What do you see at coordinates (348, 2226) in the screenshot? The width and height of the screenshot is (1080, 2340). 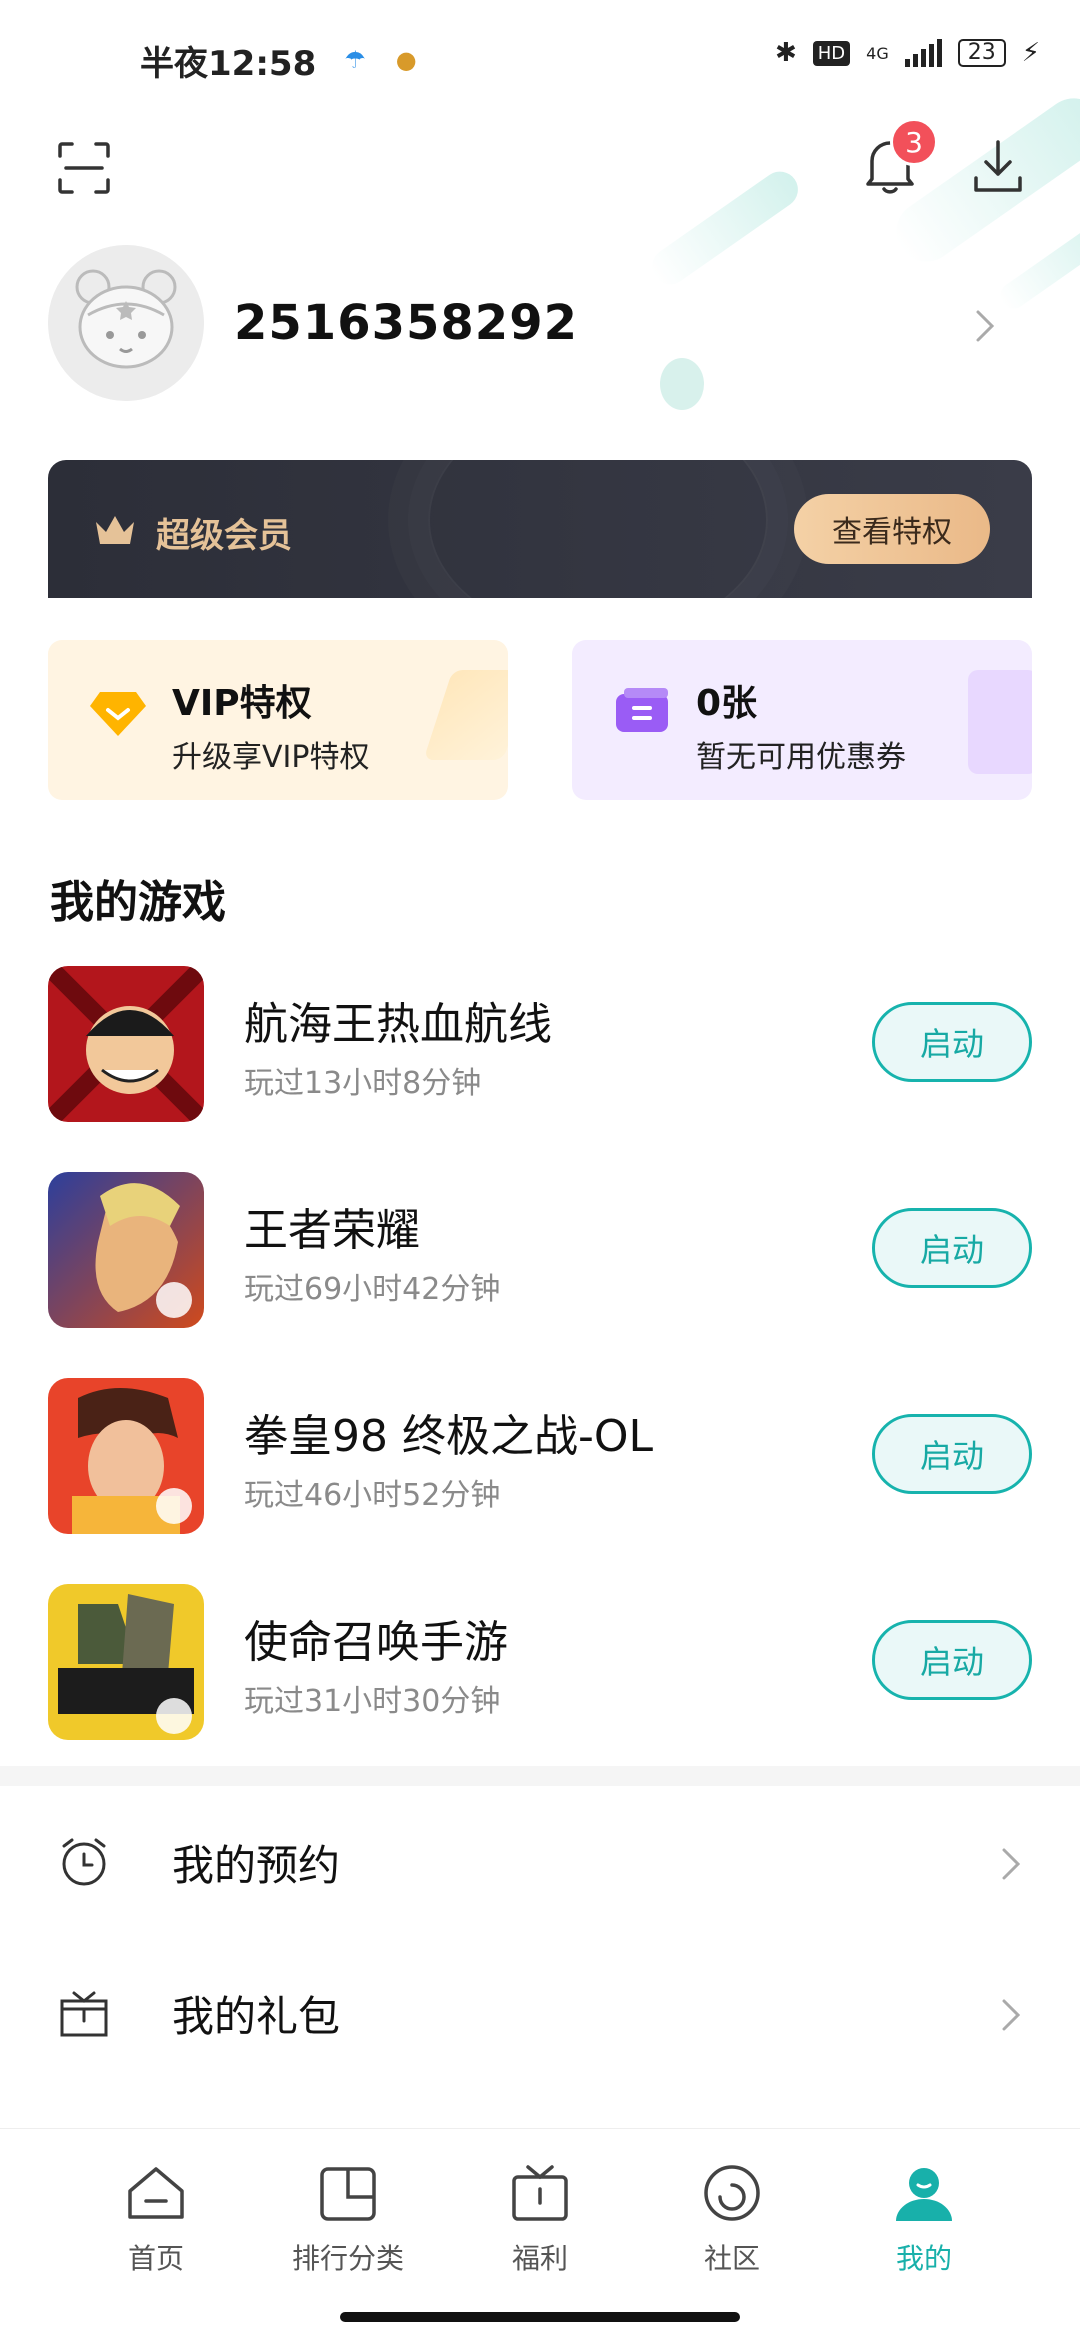 I see `tab-rankings: 排行分类` at bounding box center [348, 2226].